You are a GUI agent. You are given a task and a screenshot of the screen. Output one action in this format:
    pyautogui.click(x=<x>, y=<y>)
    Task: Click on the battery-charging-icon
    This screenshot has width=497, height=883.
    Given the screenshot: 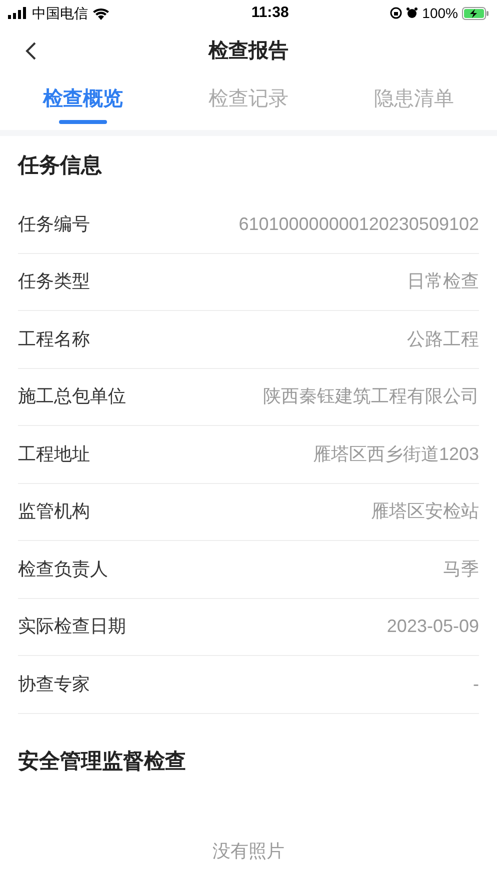 What is the action you would take?
    pyautogui.click(x=475, y=13)
    